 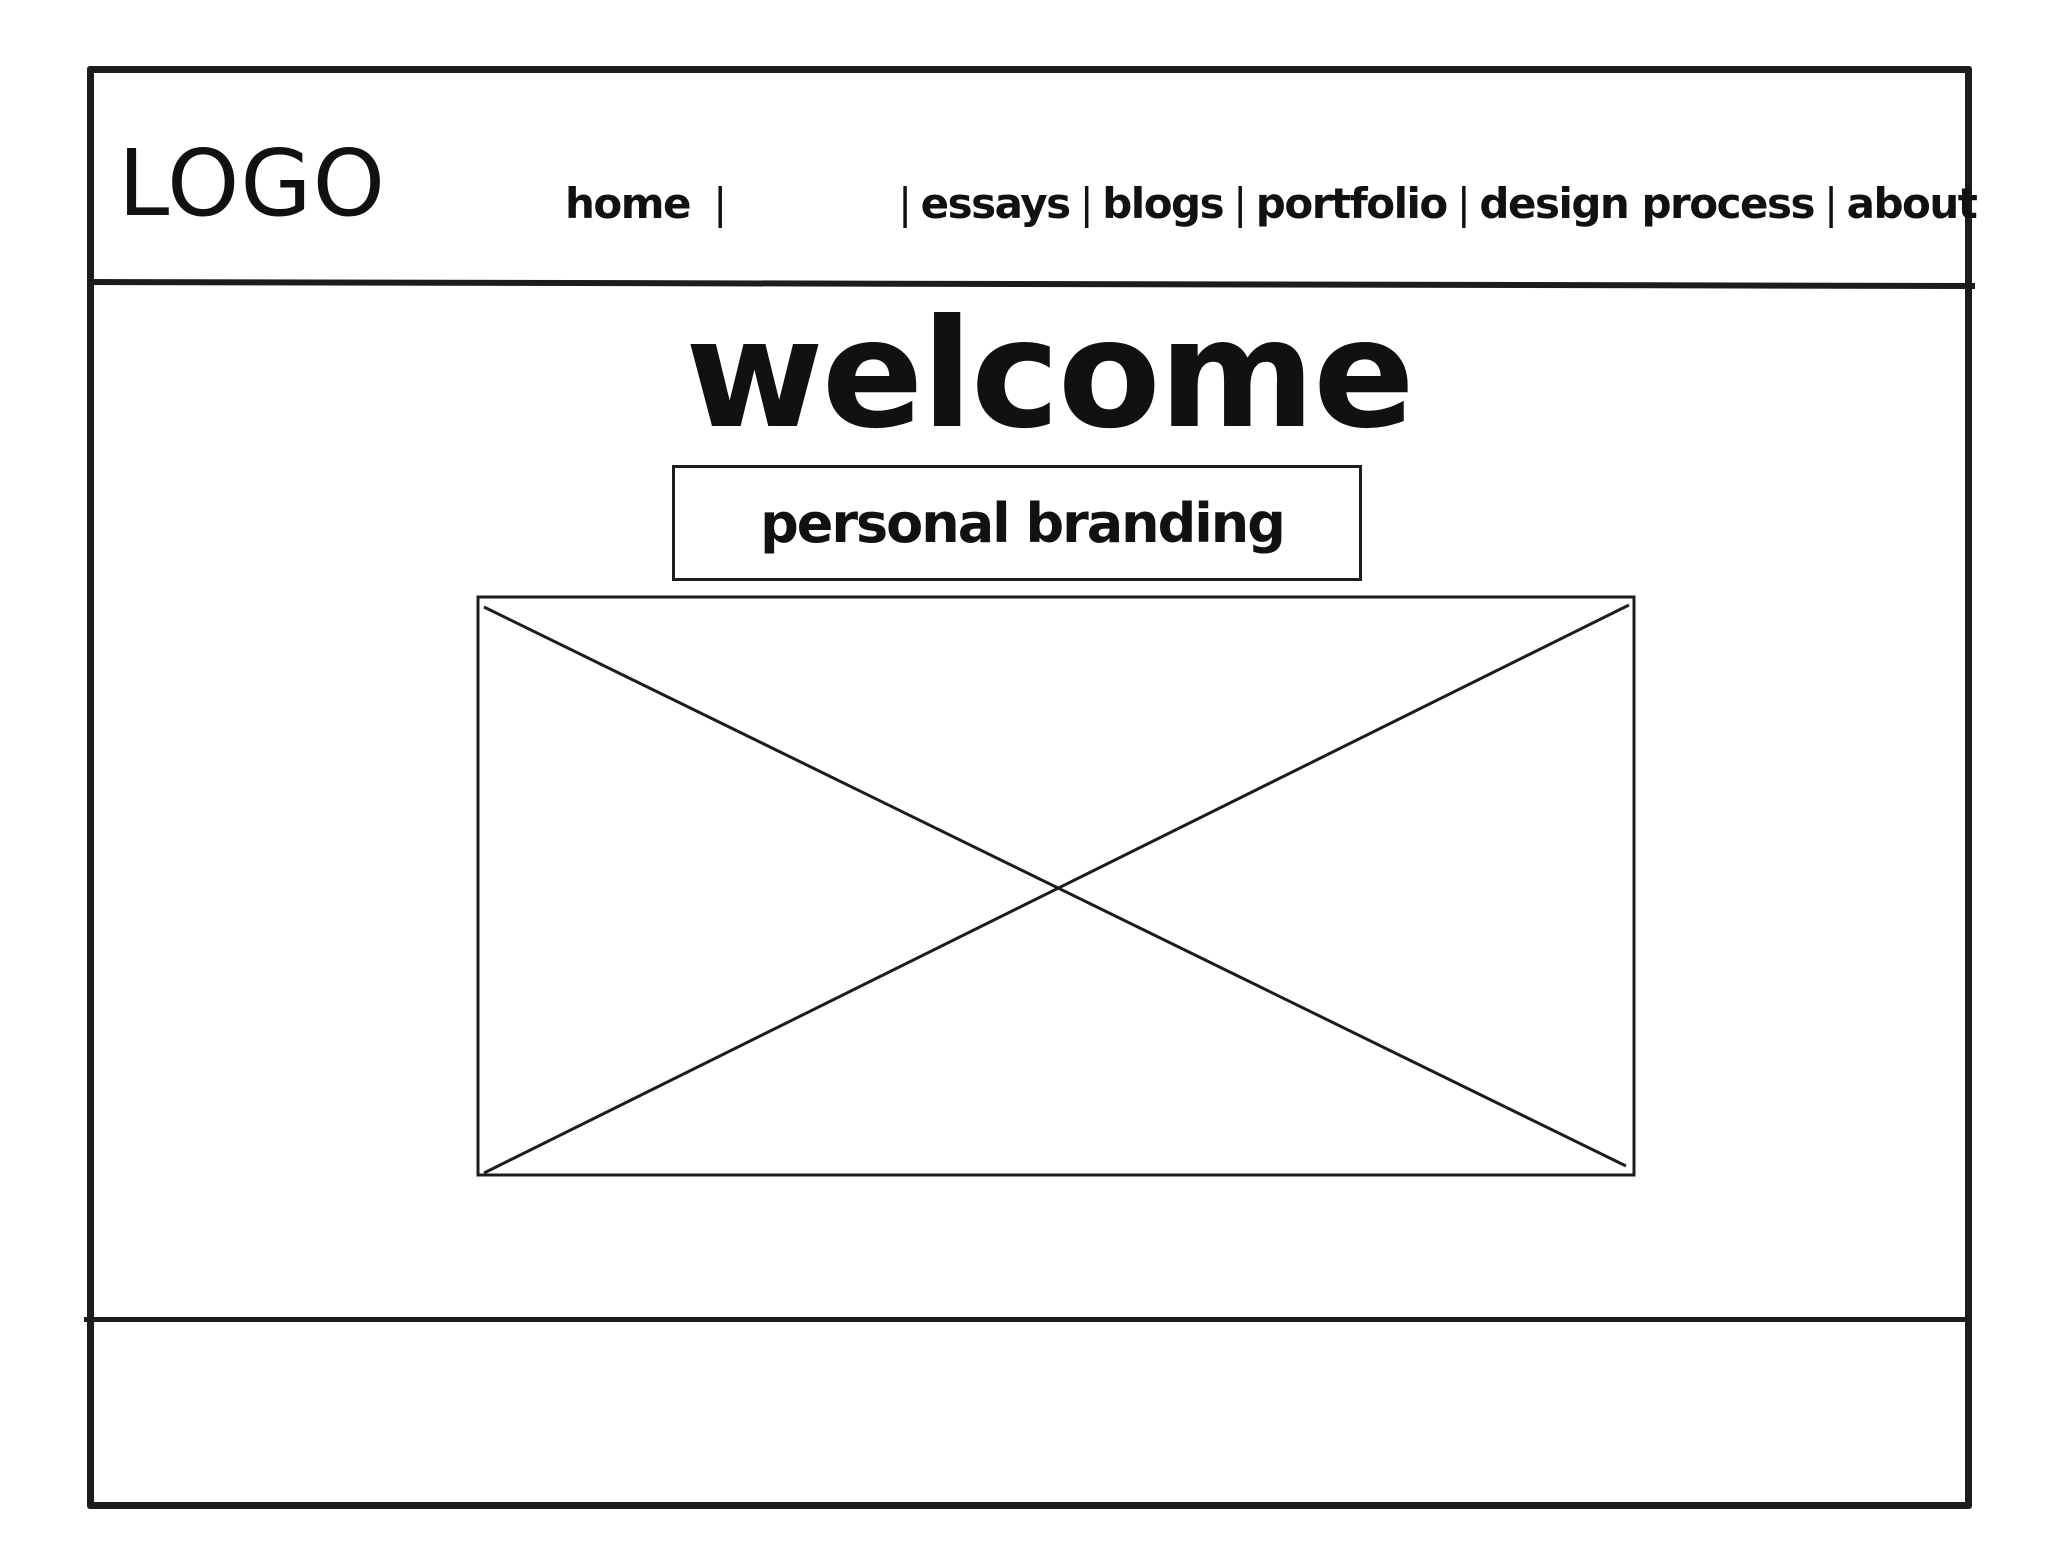 I want to click on subtitle-box: personal branding, so click(x=1017, y=523).